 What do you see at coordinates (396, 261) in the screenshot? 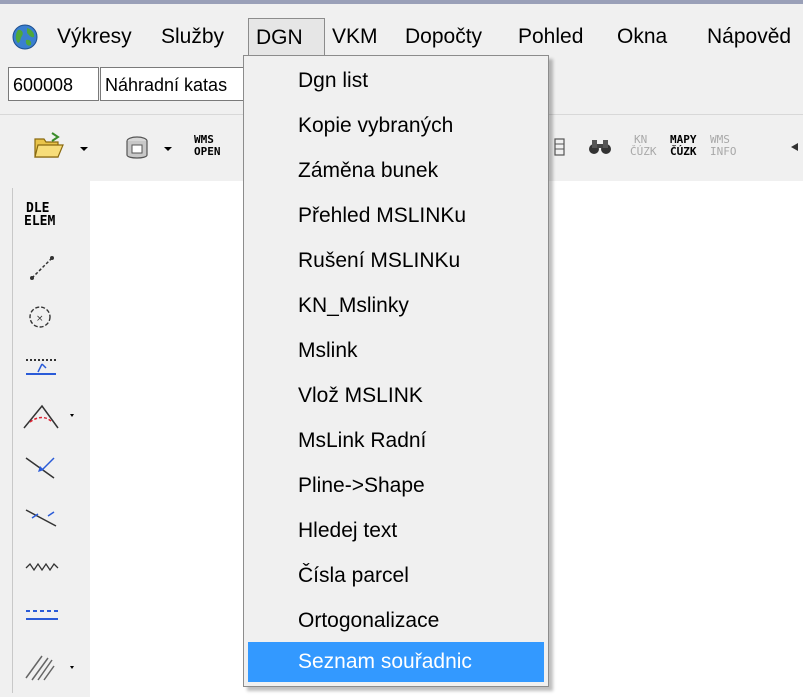
I see `menu-item-ruseni-mslinku: Rušení MSLINKu` at bounding box center [396, 261].